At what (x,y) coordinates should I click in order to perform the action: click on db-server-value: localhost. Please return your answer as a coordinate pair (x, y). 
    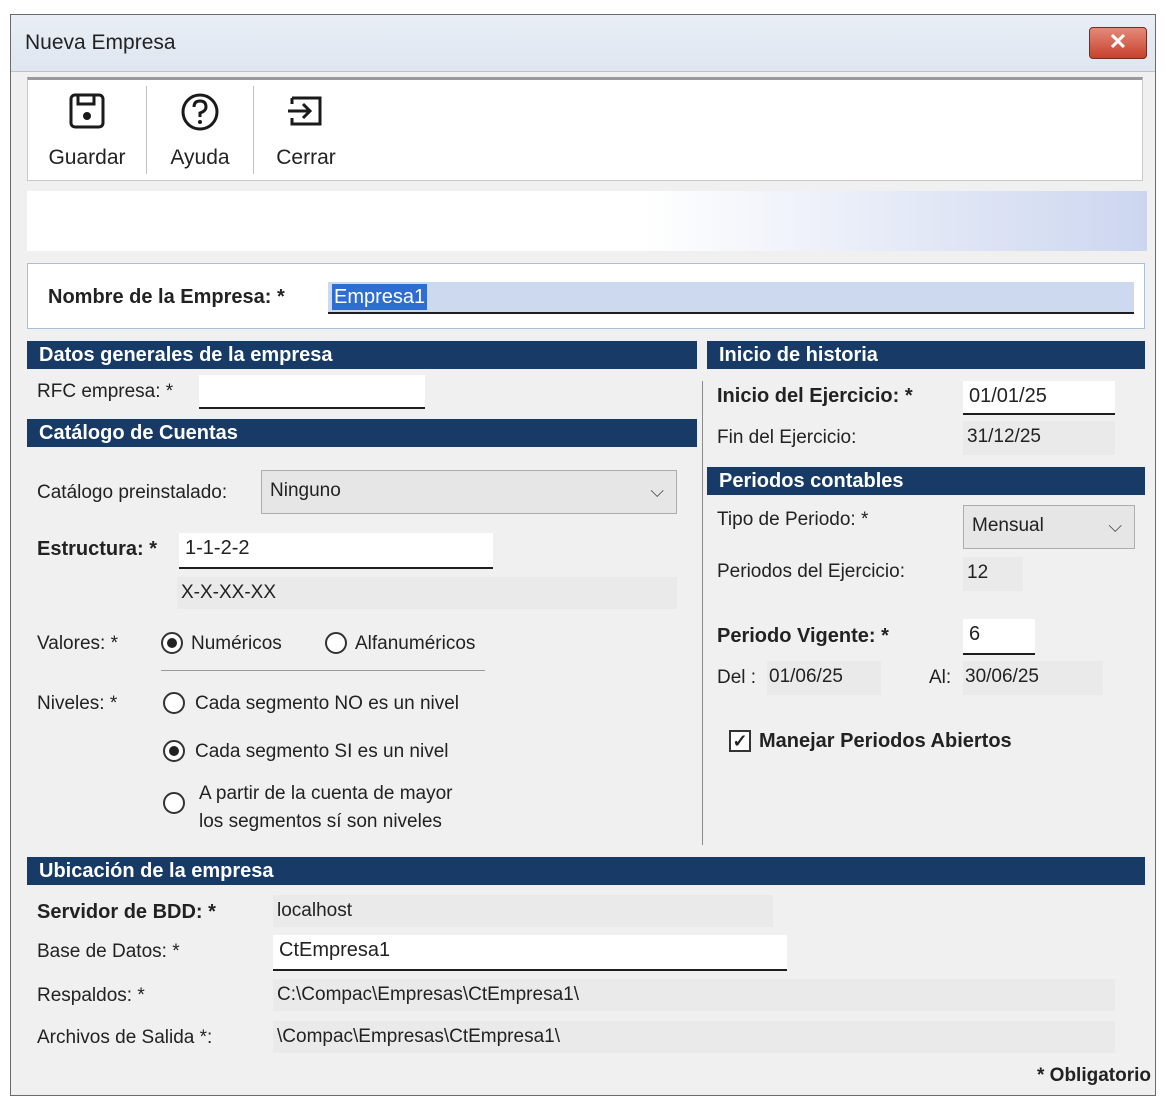
    Looking at the image, I should click on (523, 911).